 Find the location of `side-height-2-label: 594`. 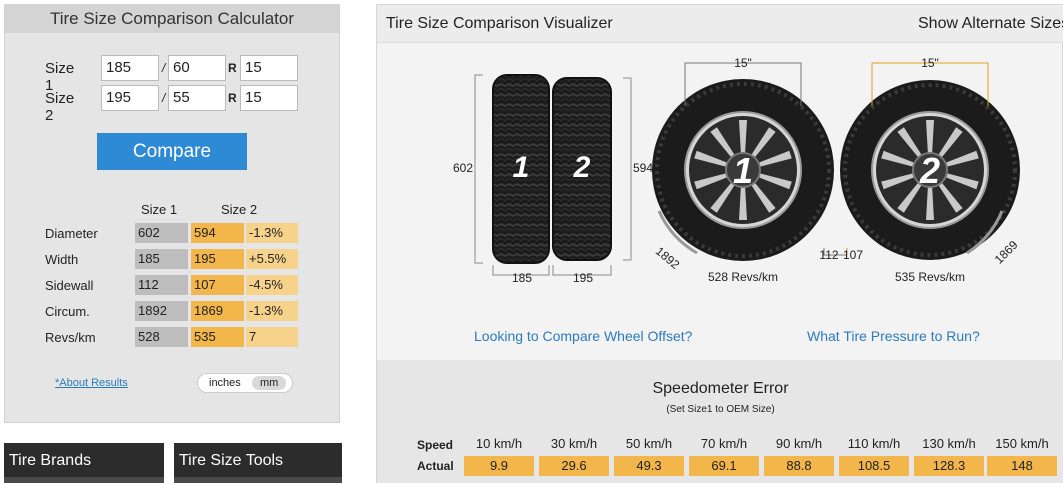

side-height-2-label: 594 is located at coordinates (643, 168).